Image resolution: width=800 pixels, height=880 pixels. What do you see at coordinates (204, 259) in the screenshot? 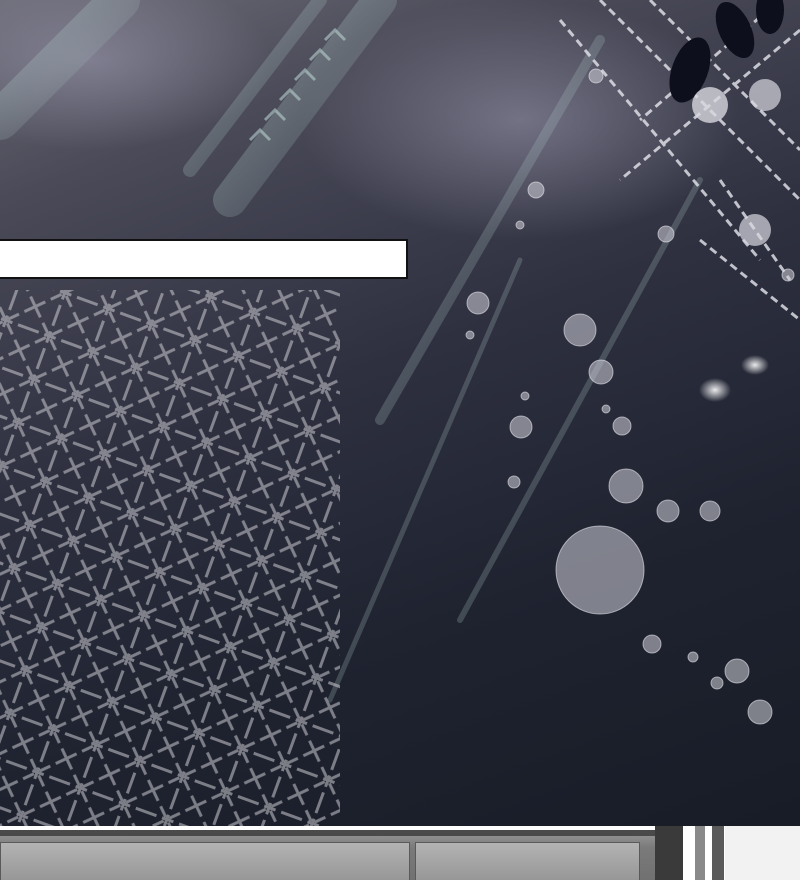
I see `caption-box` at bounding box center [204, 259].